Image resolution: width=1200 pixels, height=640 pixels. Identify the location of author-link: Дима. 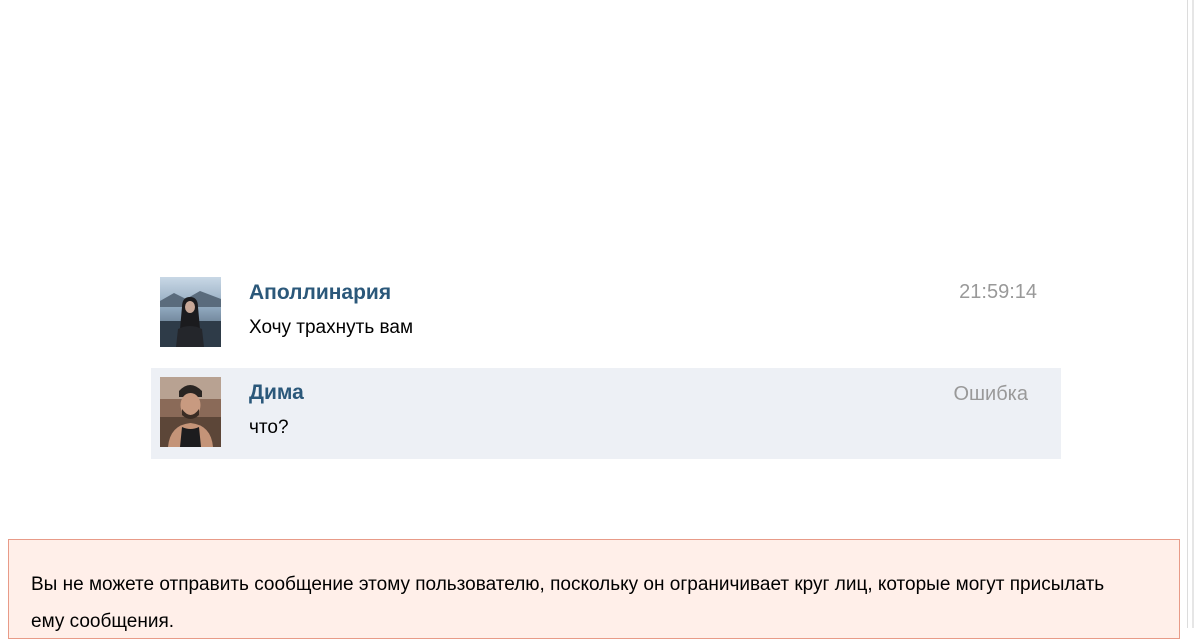
(276, 393).